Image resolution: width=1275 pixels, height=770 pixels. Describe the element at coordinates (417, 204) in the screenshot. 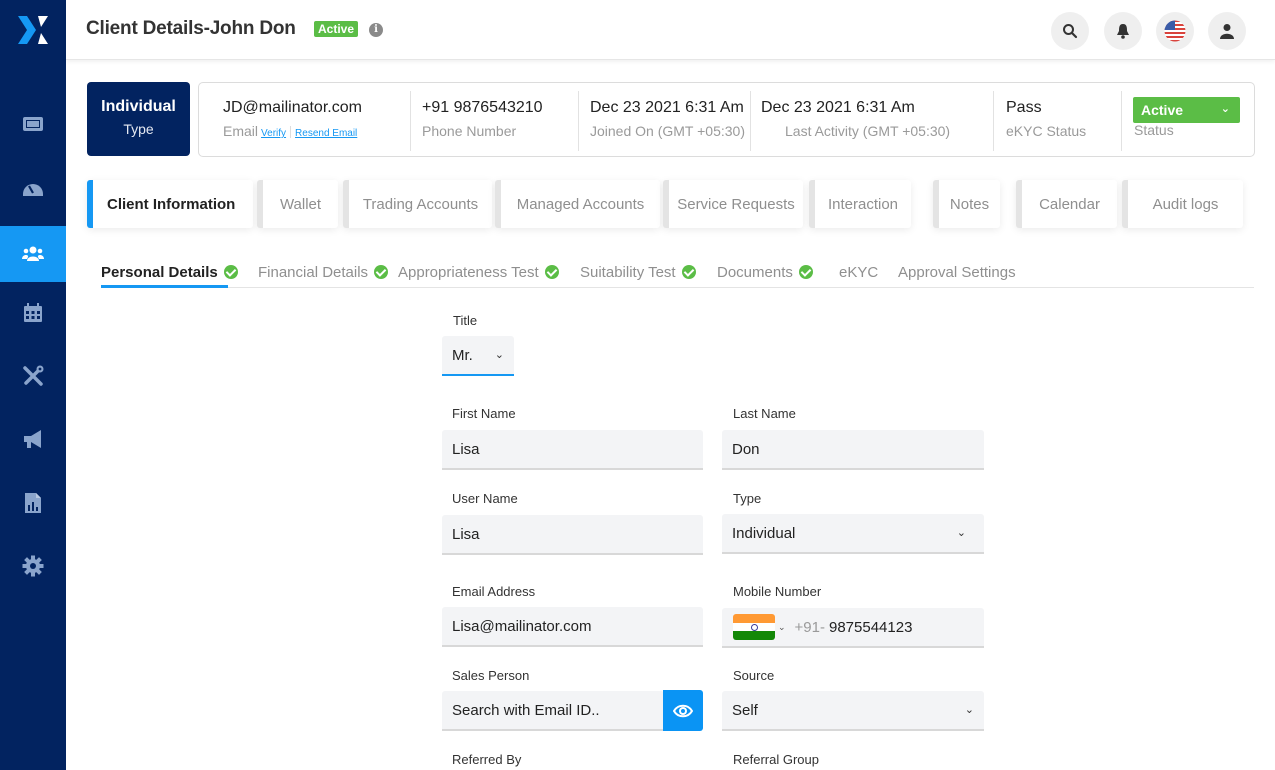

I see `tab-trading-accounts: Trading Accounts` at that location.